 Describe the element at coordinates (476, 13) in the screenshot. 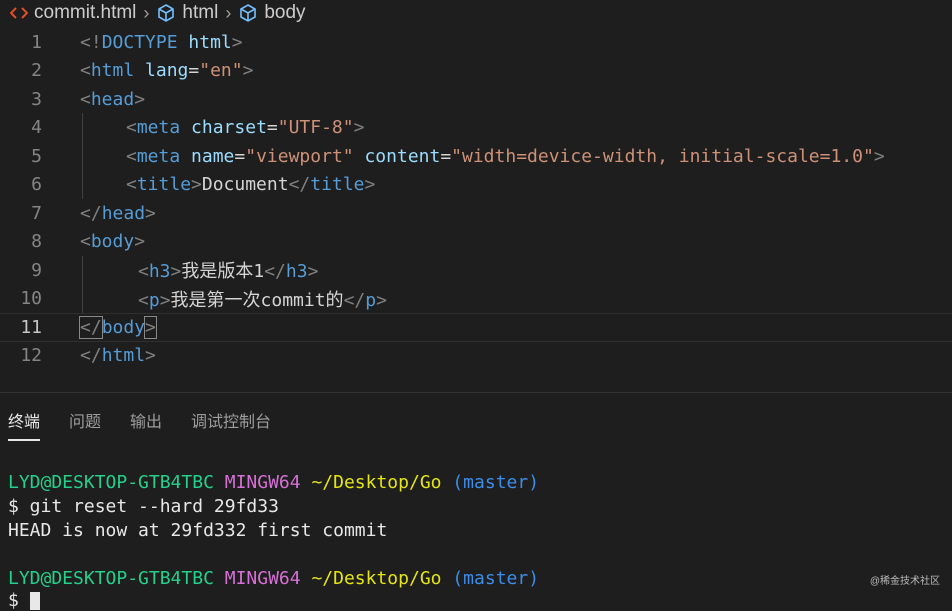

I see `breadcrumb: commit.html › html › body` at that location.